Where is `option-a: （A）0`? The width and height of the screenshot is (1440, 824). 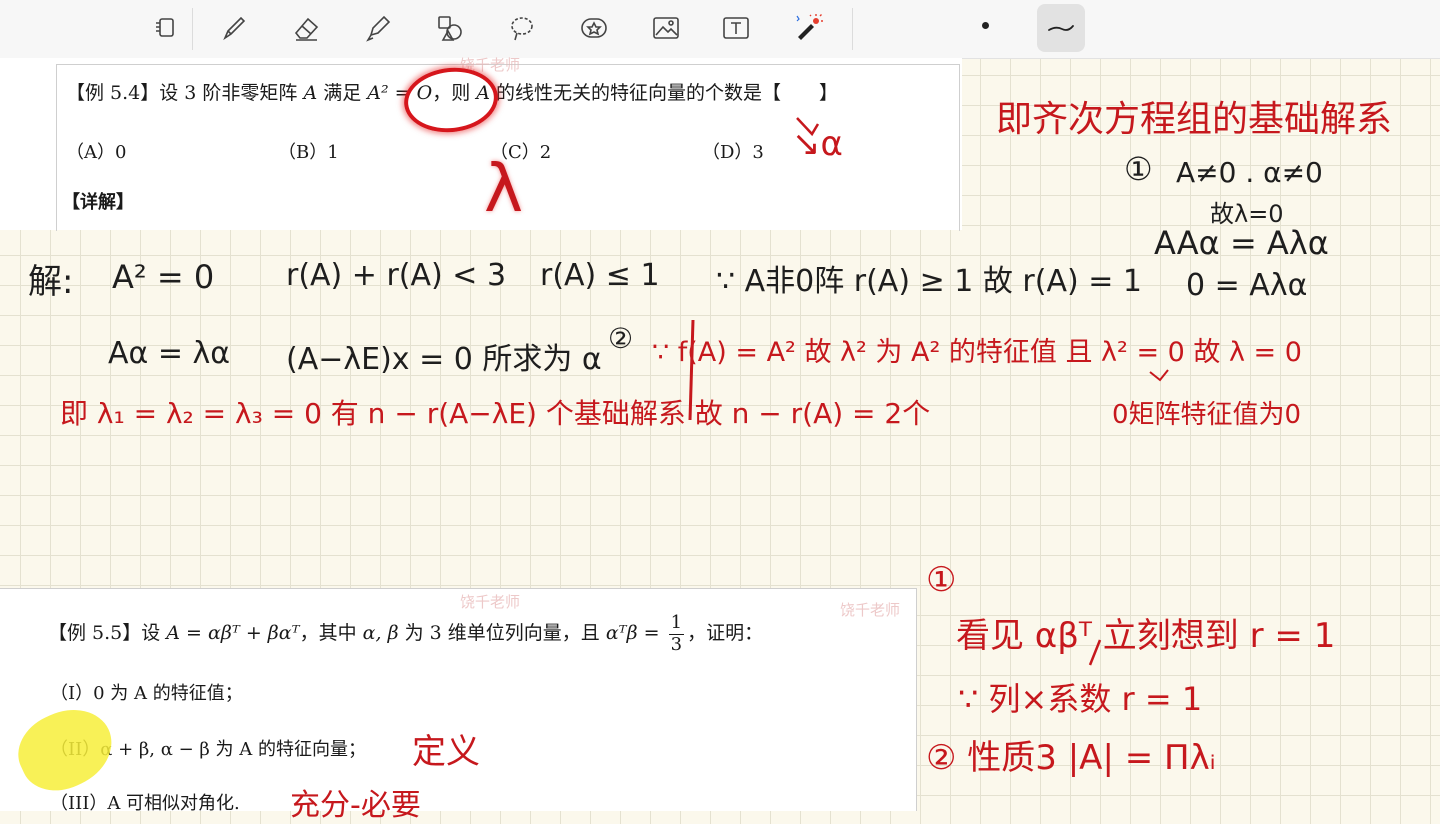 option-a: （A）0 is located at coordinates (96, 152).